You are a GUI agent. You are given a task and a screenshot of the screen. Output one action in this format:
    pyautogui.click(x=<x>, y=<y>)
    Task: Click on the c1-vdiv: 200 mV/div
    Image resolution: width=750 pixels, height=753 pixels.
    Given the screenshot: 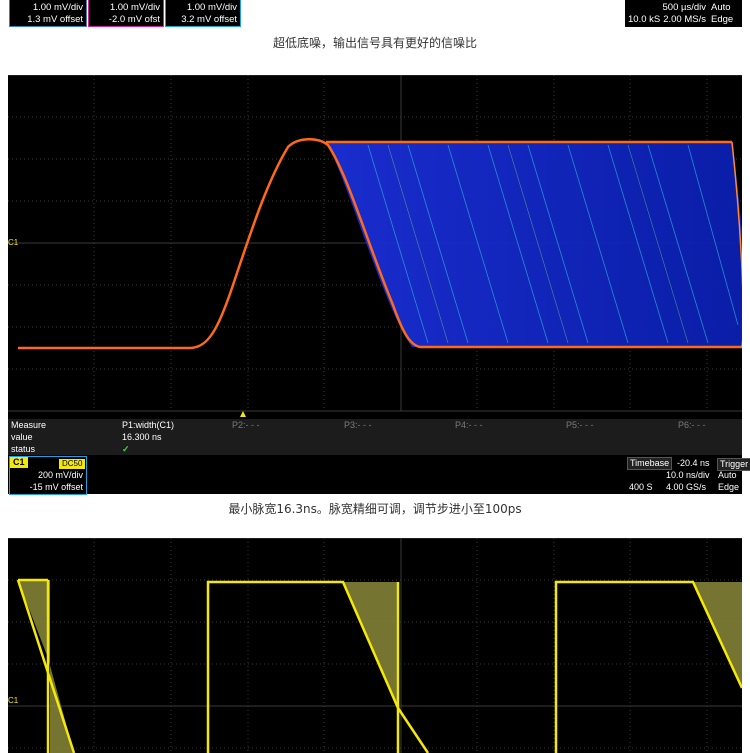 What is the action you would take?
    pyautogui.click(x=60, y=475)
    